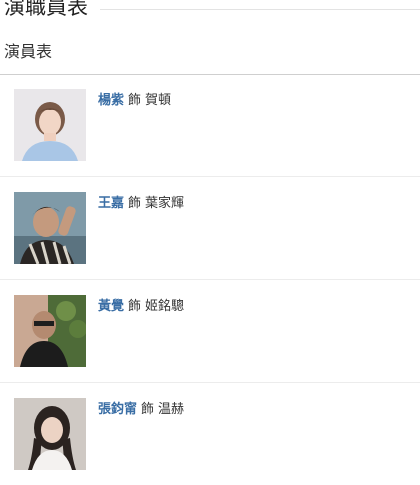 This screenshot has width=420, height=485. What do you see at coordinates (165, 306) in the screenshot?
I see `character-name: 姬銘驄` at bounding box center [165, 306].